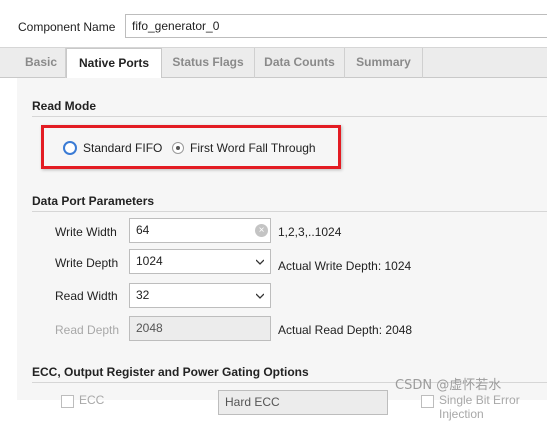 The height and width of the screenshot is (421, 547). Describe the element at coordinates (427, 401) in the screenshot. I see `single-bit-error-checkbox` at that location.